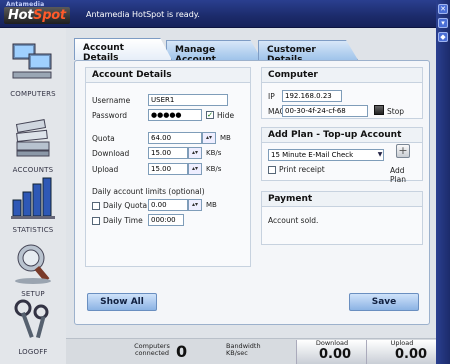 The image size is (450, 364). What do you see at coordinates (214, 50) in the screenshot?
I see `tab-manage-account: Manage Account` at bounding box center [214, 50].